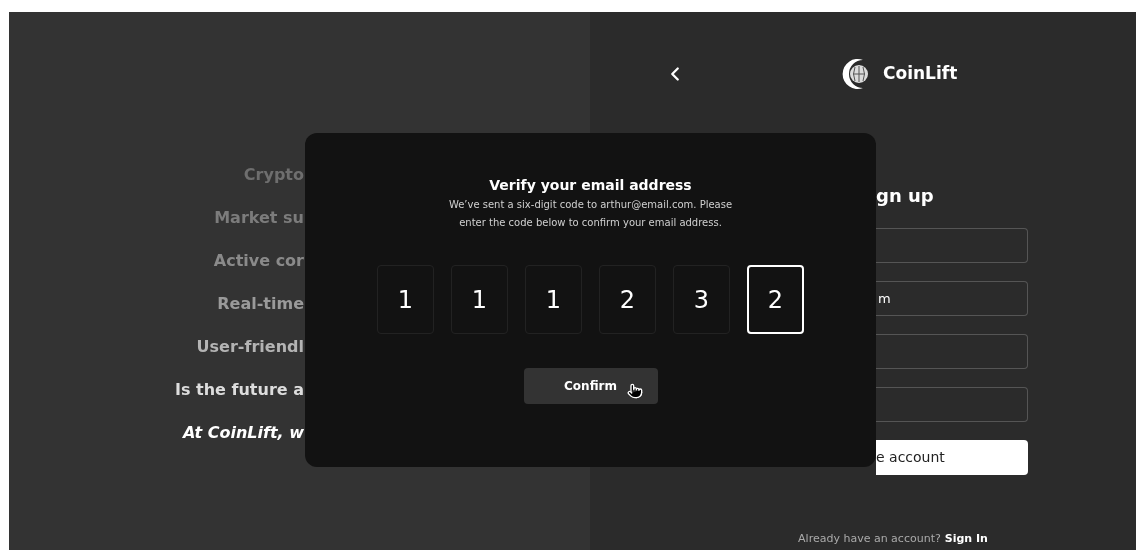 This screenshot has height=550, width=1136. I want to click on create-account-button: e account, so click(952, 457).